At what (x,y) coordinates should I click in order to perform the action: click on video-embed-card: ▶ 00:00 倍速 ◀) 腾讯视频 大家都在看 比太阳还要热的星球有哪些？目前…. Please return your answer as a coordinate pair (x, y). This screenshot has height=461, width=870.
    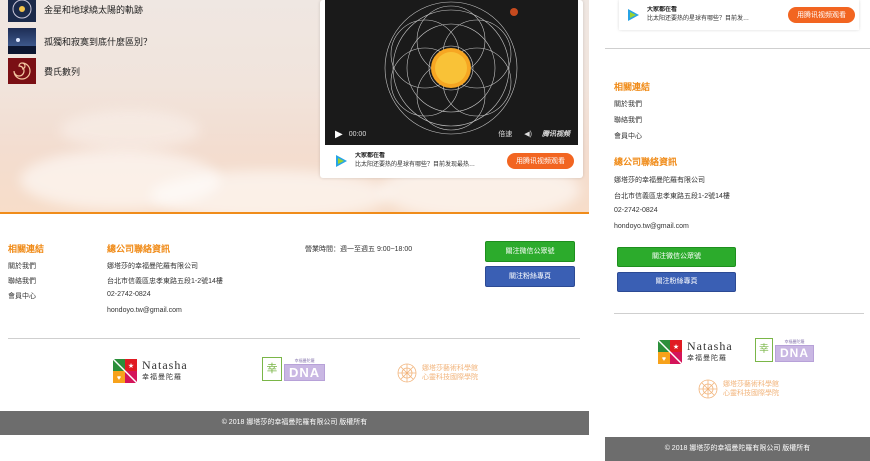
    Looking at the image, I should click on (451, 89).